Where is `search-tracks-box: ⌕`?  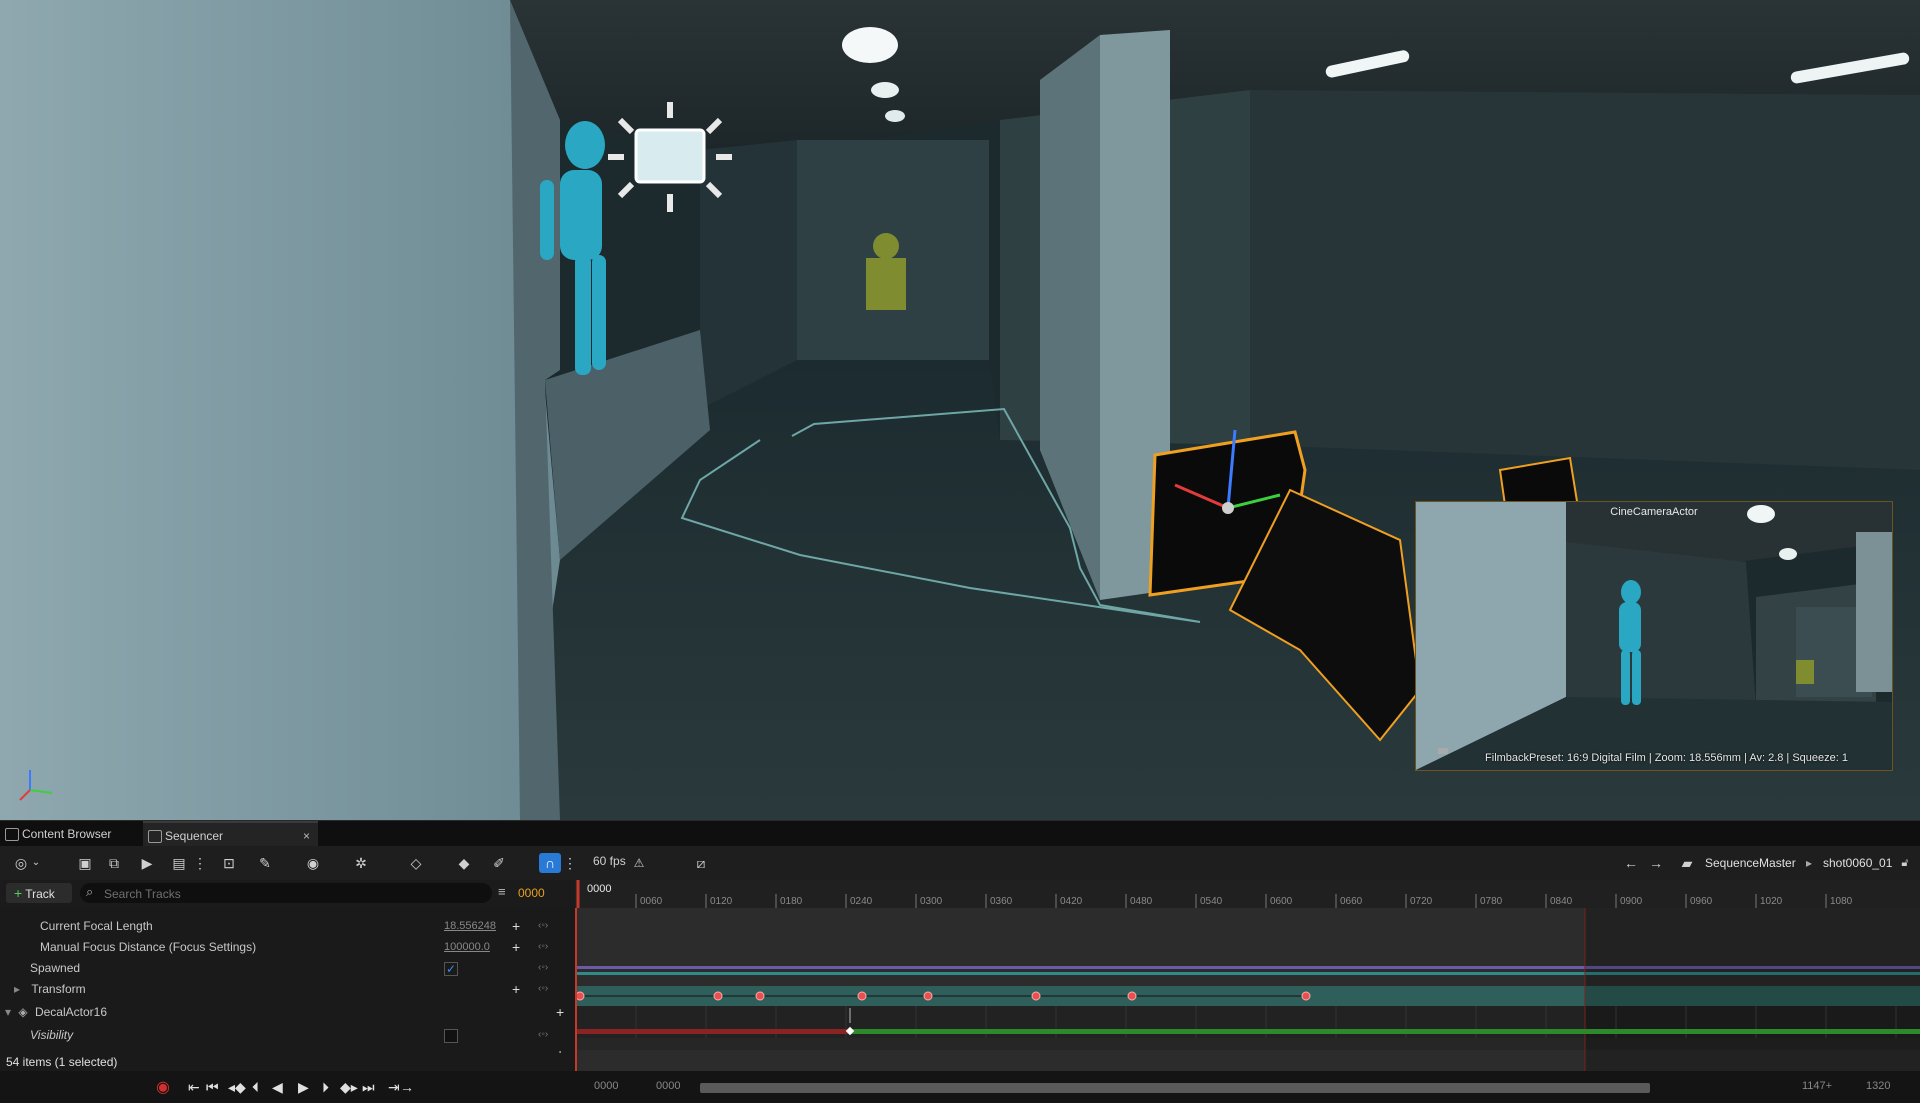 search-tracks-box: ⌕ is located at coordinates (286, 893).